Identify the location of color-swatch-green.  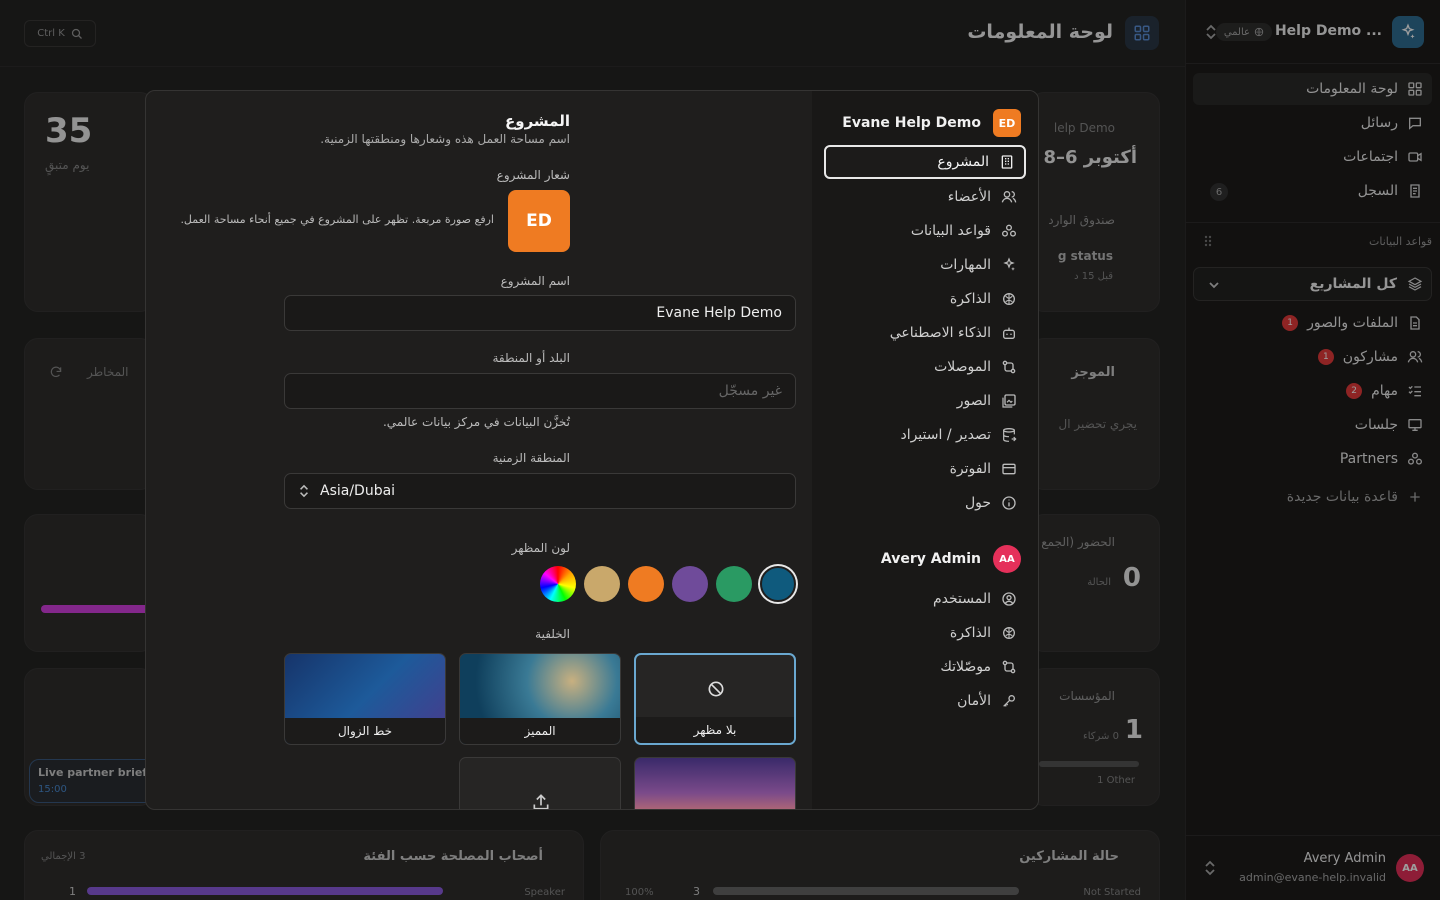
(734, 584).